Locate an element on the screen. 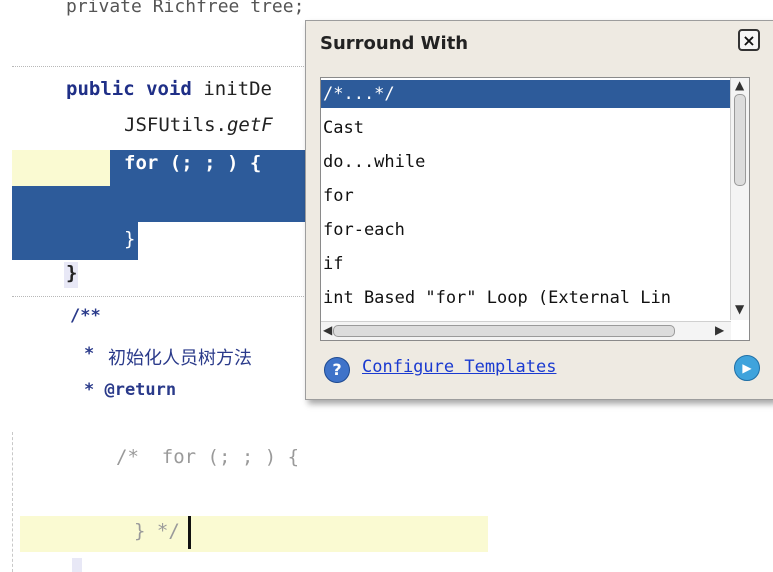  scroll-left-arrow-icon: ◀ is located at coordinates (327, 330).